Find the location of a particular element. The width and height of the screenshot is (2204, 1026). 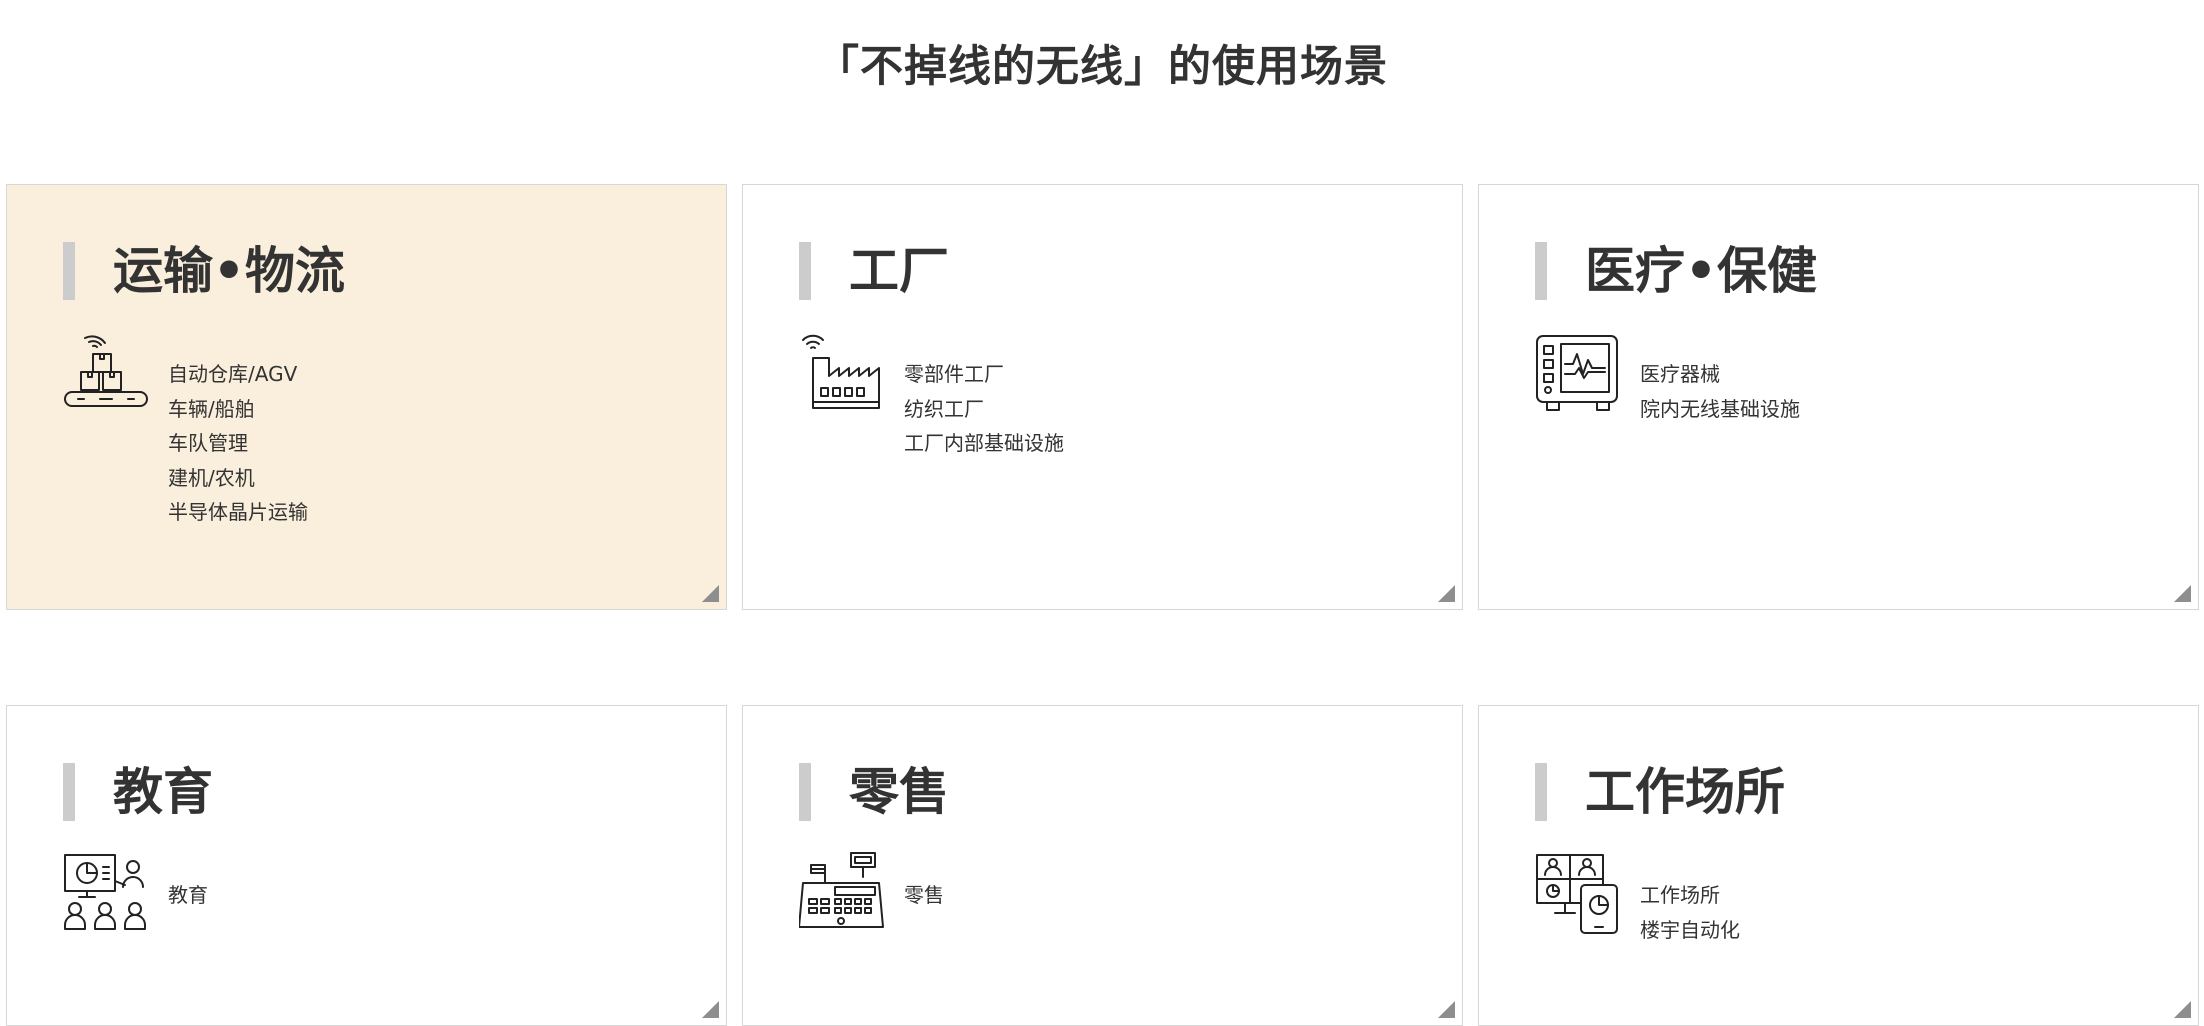

factory-wifi-icon is located at coordinates (842, 373).